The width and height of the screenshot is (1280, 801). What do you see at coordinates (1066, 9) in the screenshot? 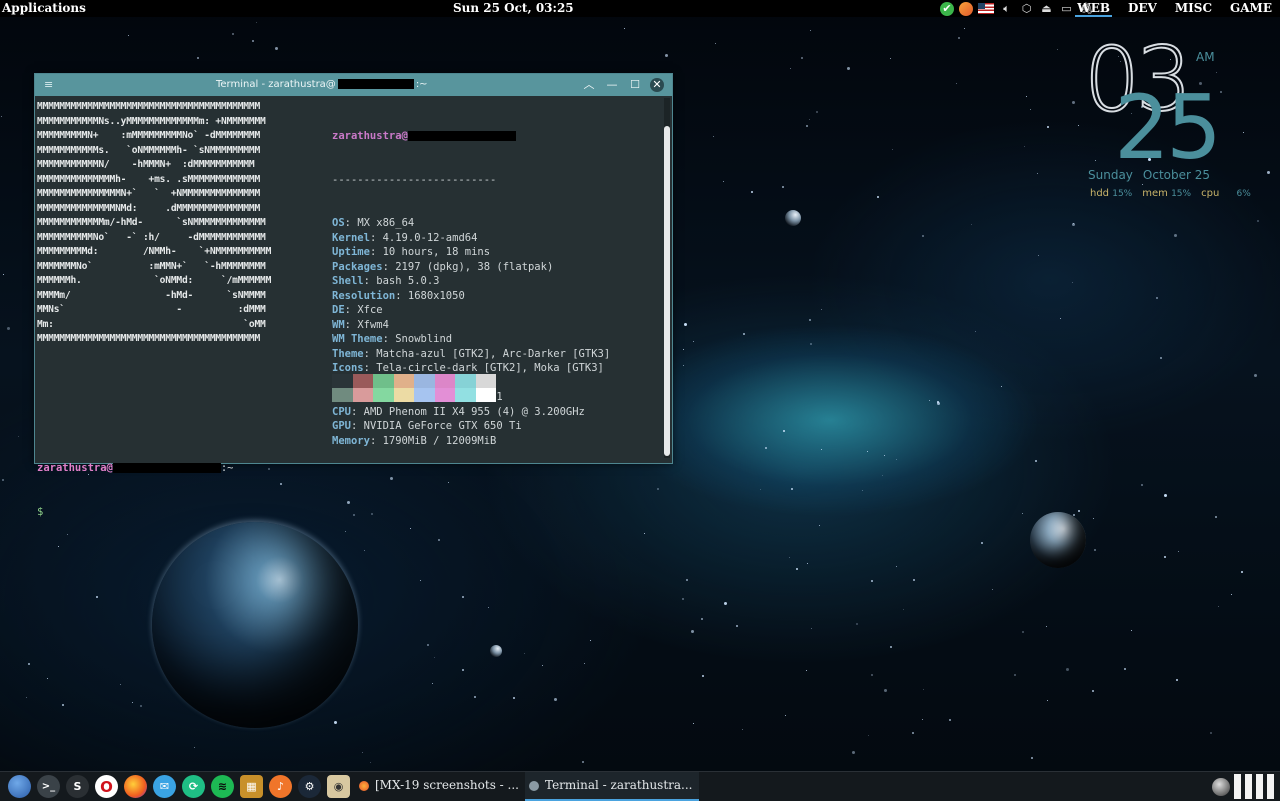
I see `window-icon: ▭` at bounding box center [1066, 9].